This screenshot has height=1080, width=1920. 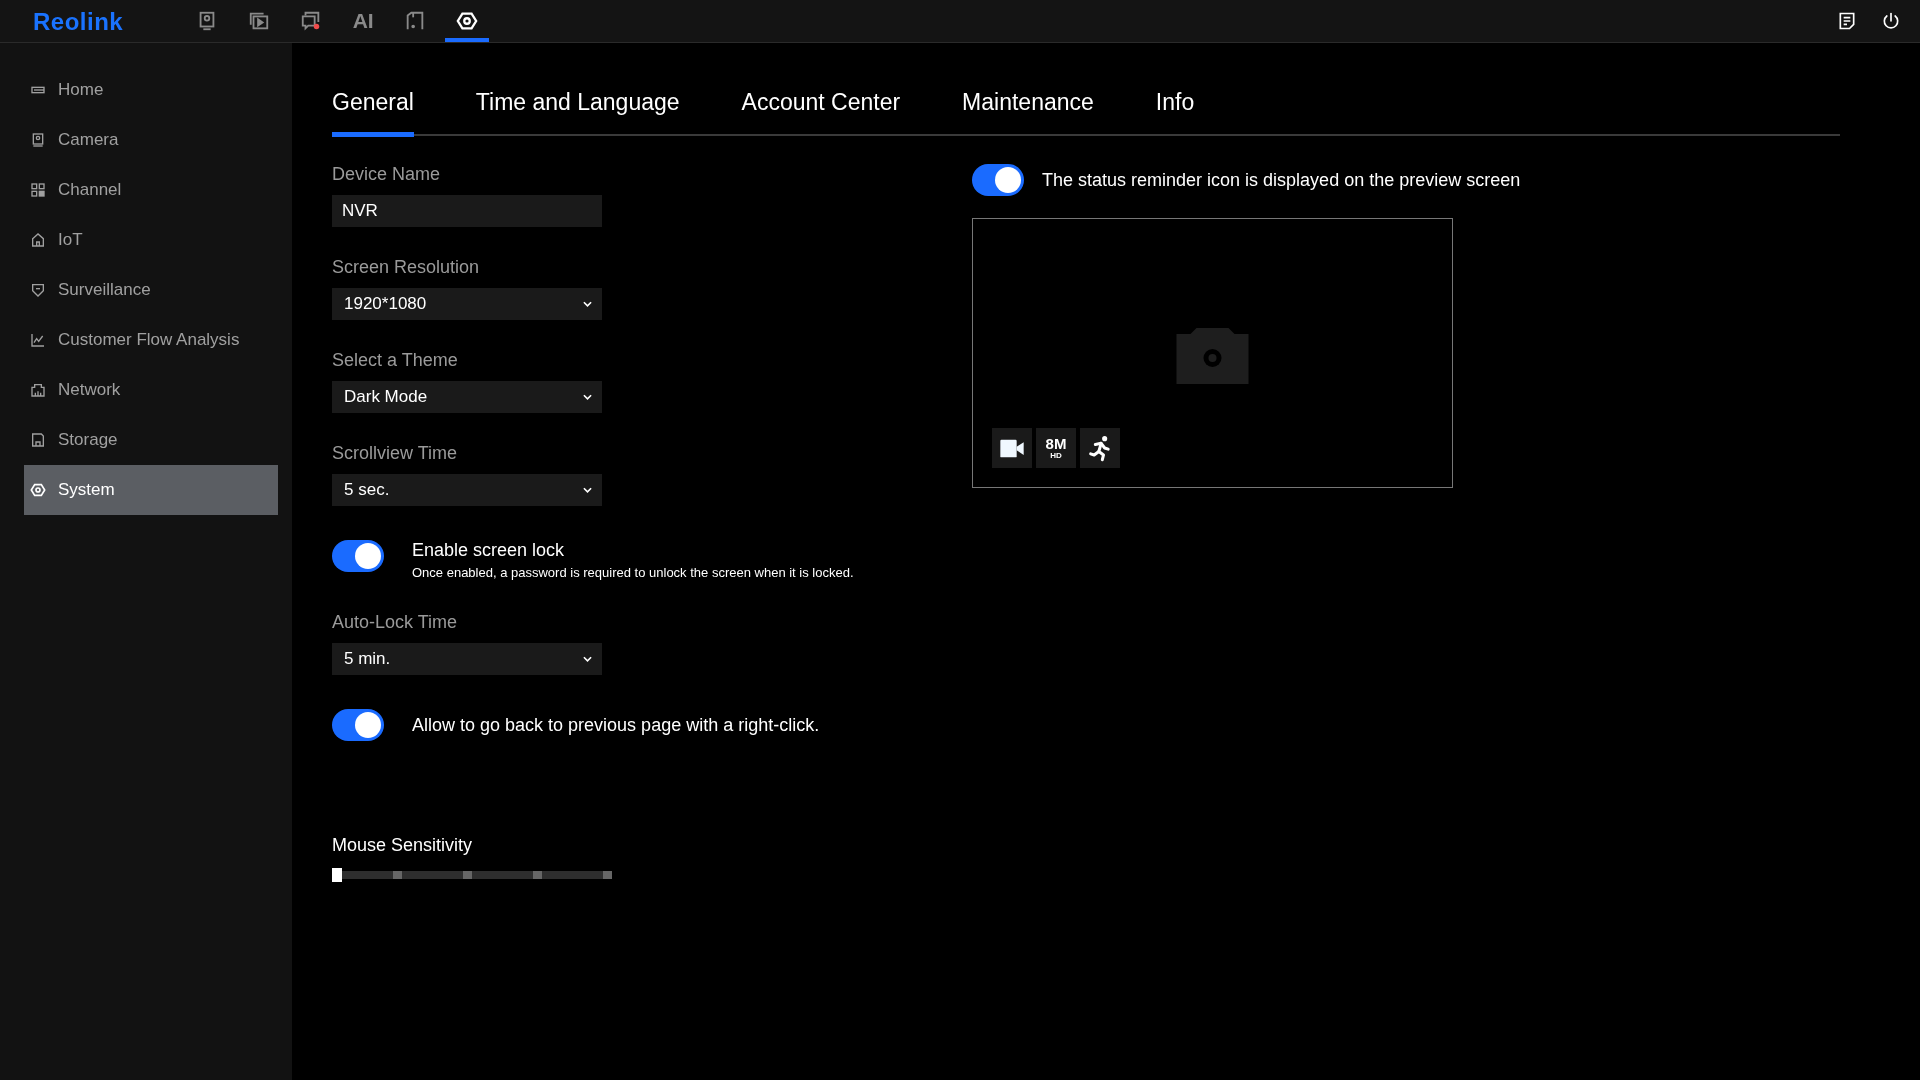 I want to click on running-person-icon, so click(x=1100, y=448).